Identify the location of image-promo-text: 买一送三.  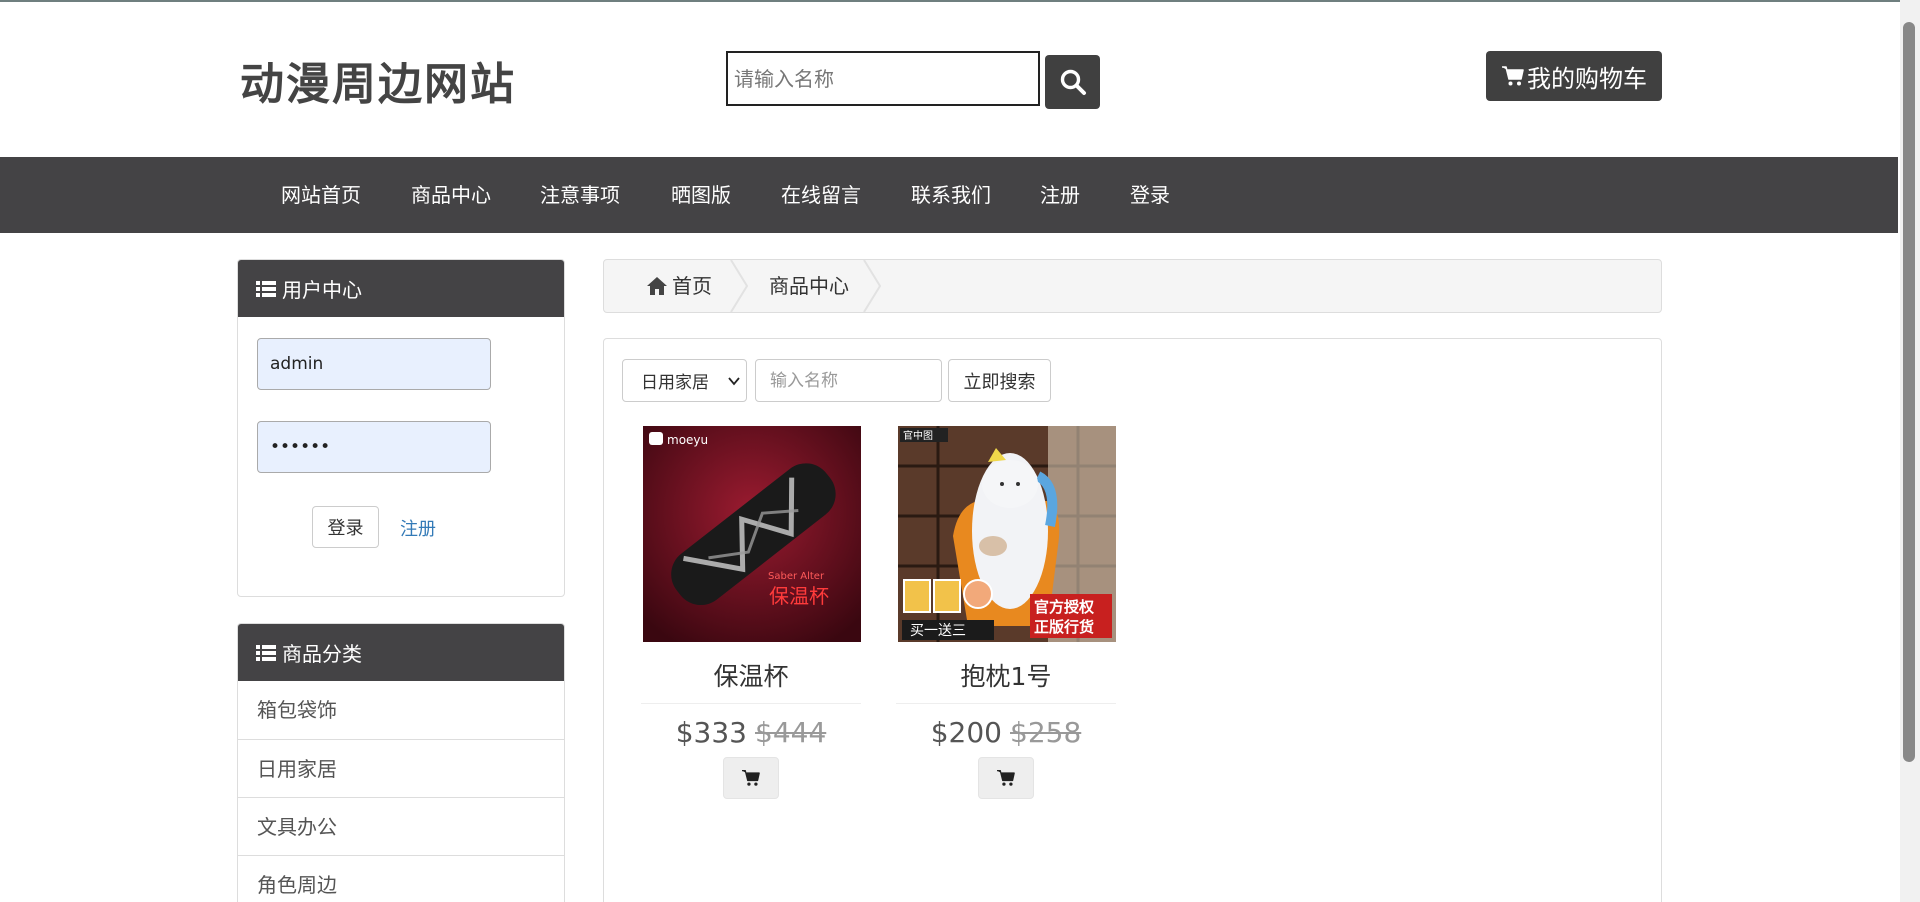
(938, 631).